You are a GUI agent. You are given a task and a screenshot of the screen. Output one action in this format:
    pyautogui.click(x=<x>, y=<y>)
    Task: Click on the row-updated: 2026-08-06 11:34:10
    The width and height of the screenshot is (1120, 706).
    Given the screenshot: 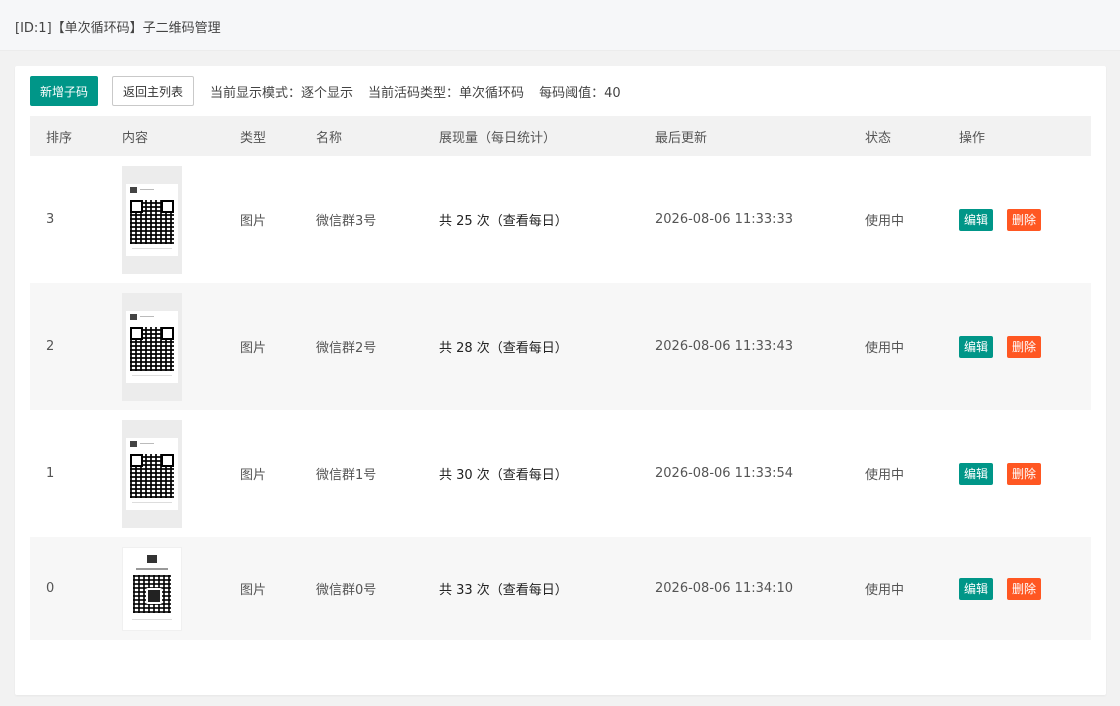 What is the action you would take?
    pyautogui.click(x=724, y=588)
    